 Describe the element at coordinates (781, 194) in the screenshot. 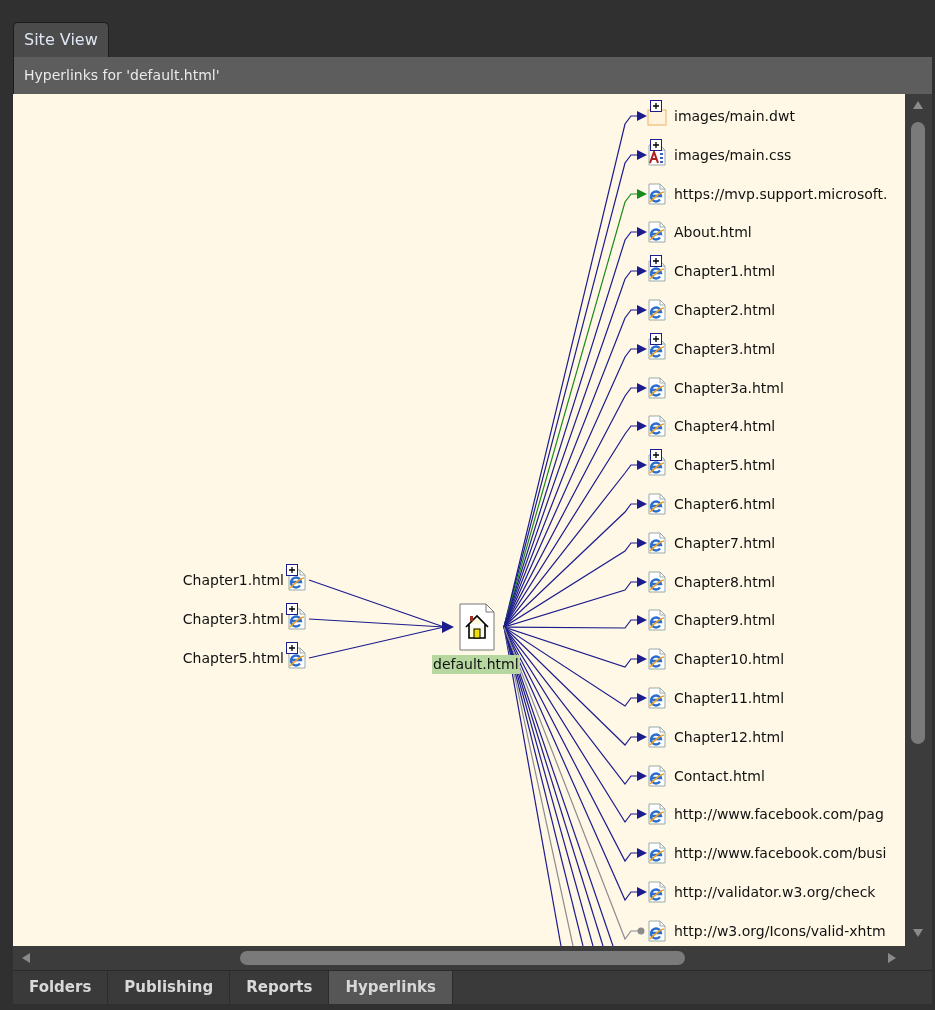

I see `file-node-label: https://mvp.support.microsoft.` at that location.